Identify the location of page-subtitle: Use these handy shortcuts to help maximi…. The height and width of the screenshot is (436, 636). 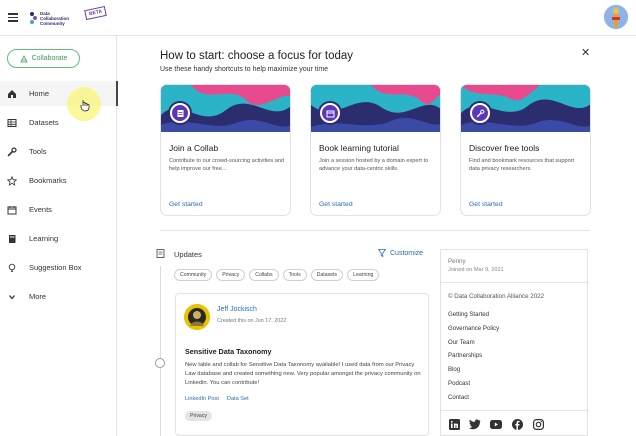
(244, 69).